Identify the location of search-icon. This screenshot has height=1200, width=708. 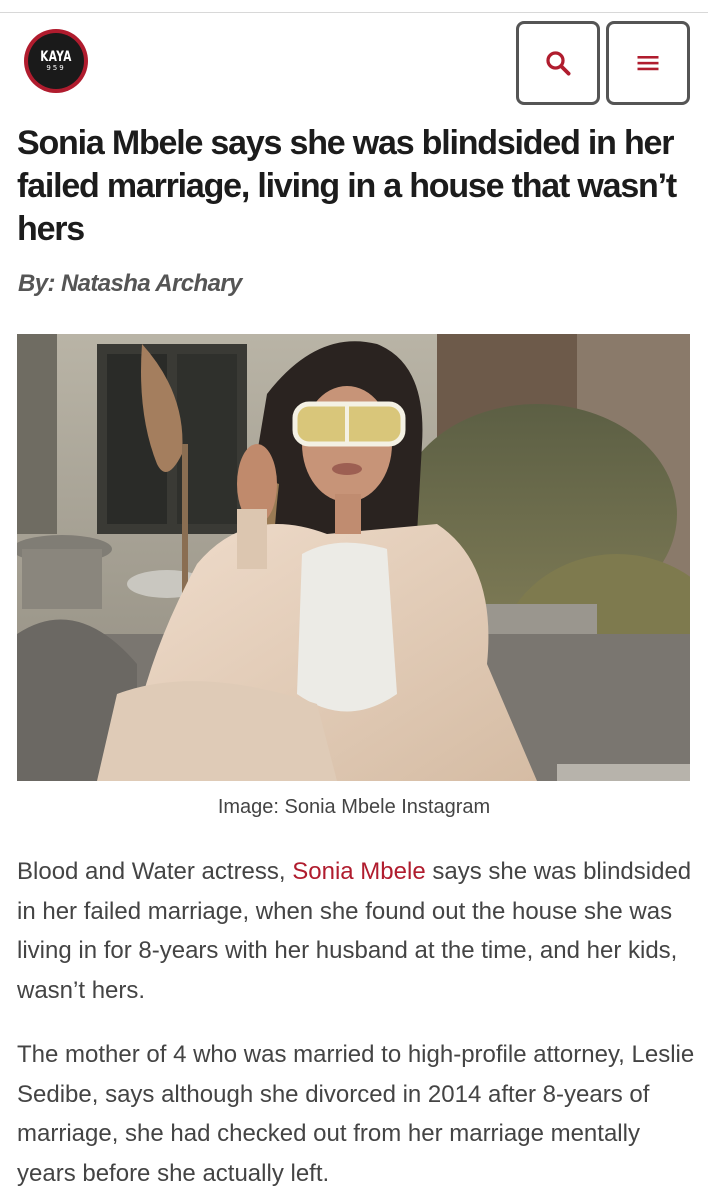
(558, 63).